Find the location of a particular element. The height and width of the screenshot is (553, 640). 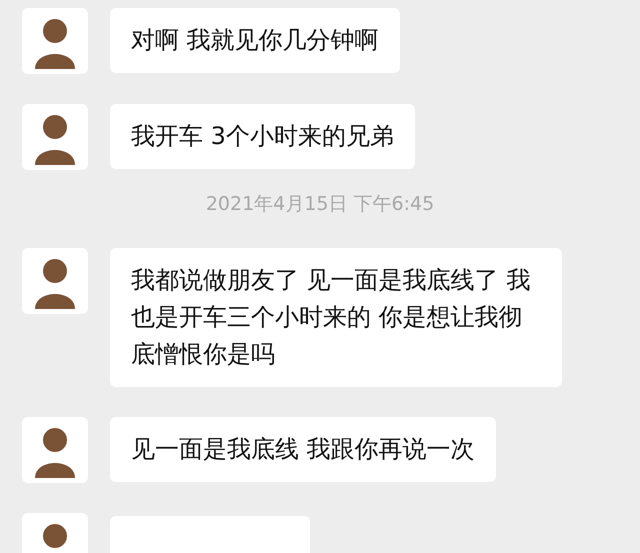

message-bubble: 对啊 我就见你几分钟啊 is located at coordinates (255, 40).